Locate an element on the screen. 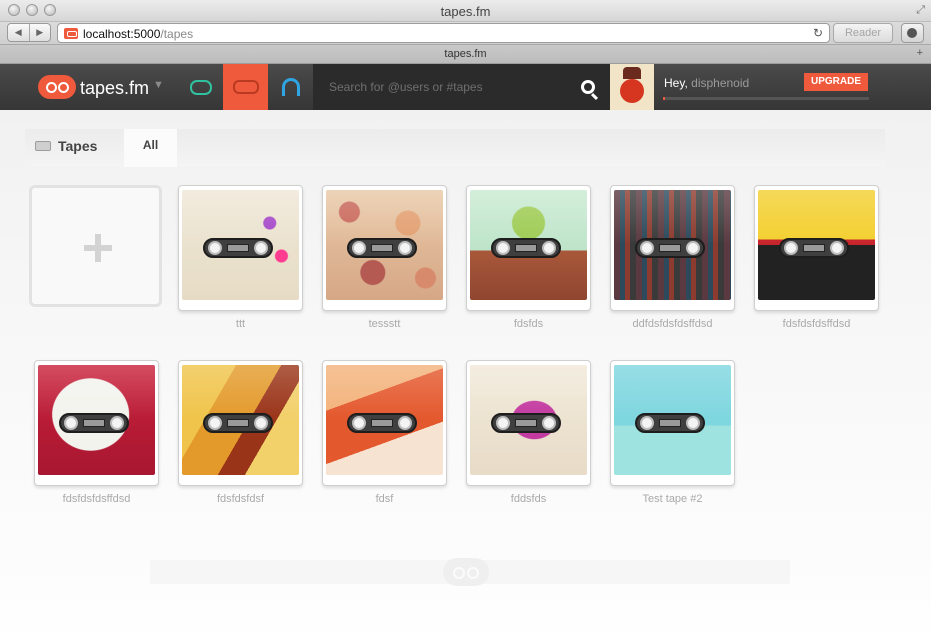 Image resolution: width=931 pixels, height=632 pixels. storage-progress is located at coordinates (766, 98).